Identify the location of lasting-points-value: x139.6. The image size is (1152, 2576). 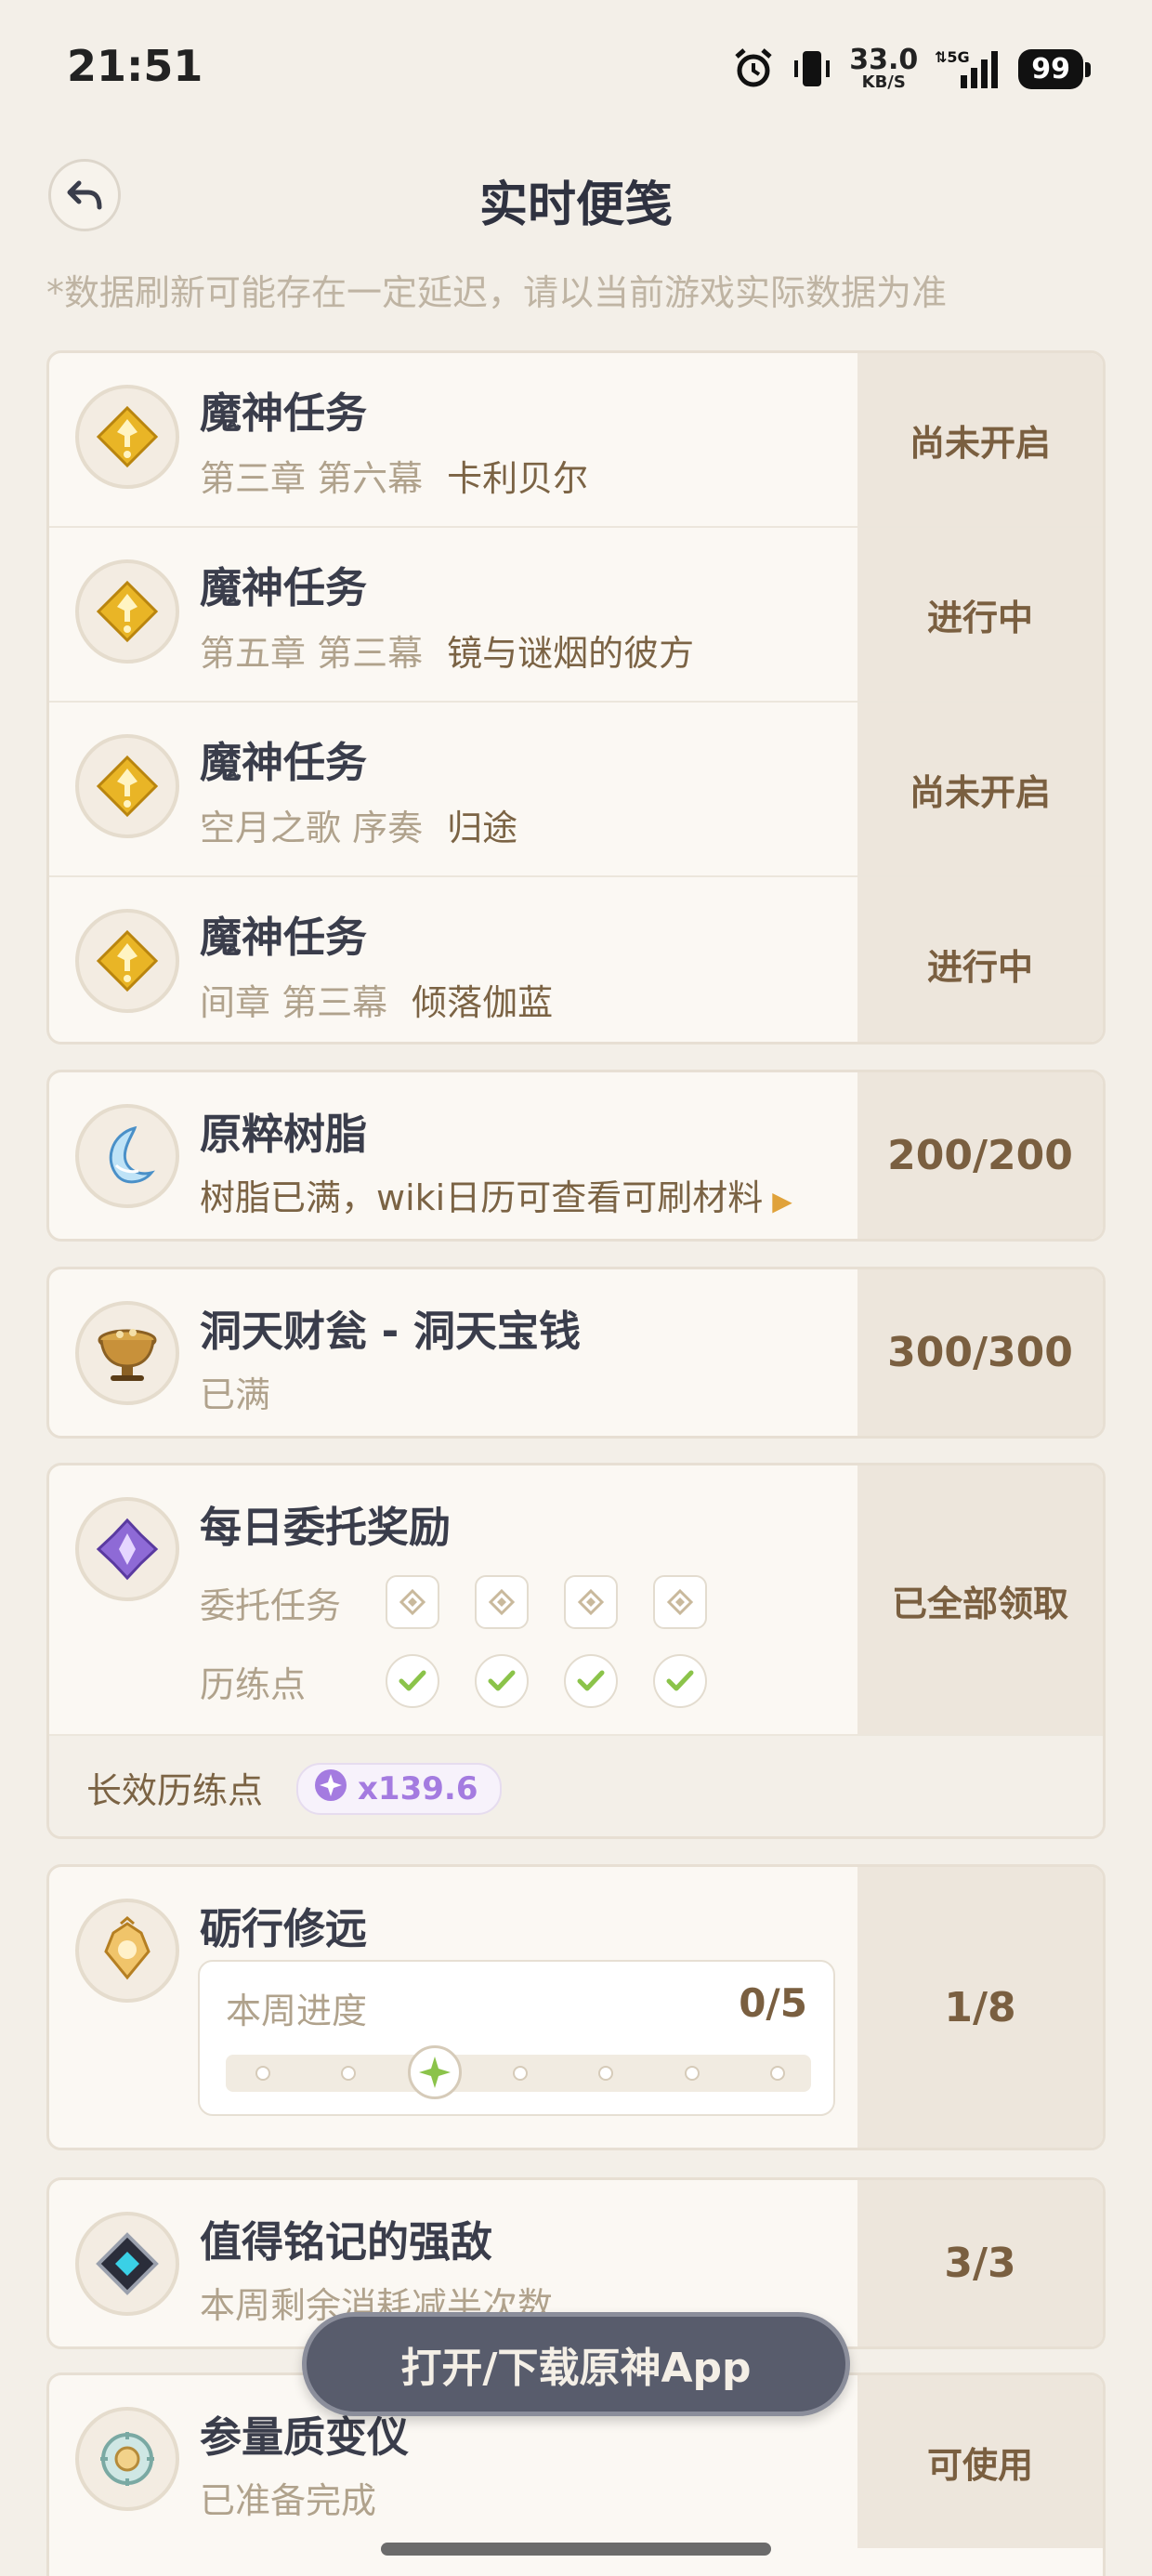
(418, 1788).